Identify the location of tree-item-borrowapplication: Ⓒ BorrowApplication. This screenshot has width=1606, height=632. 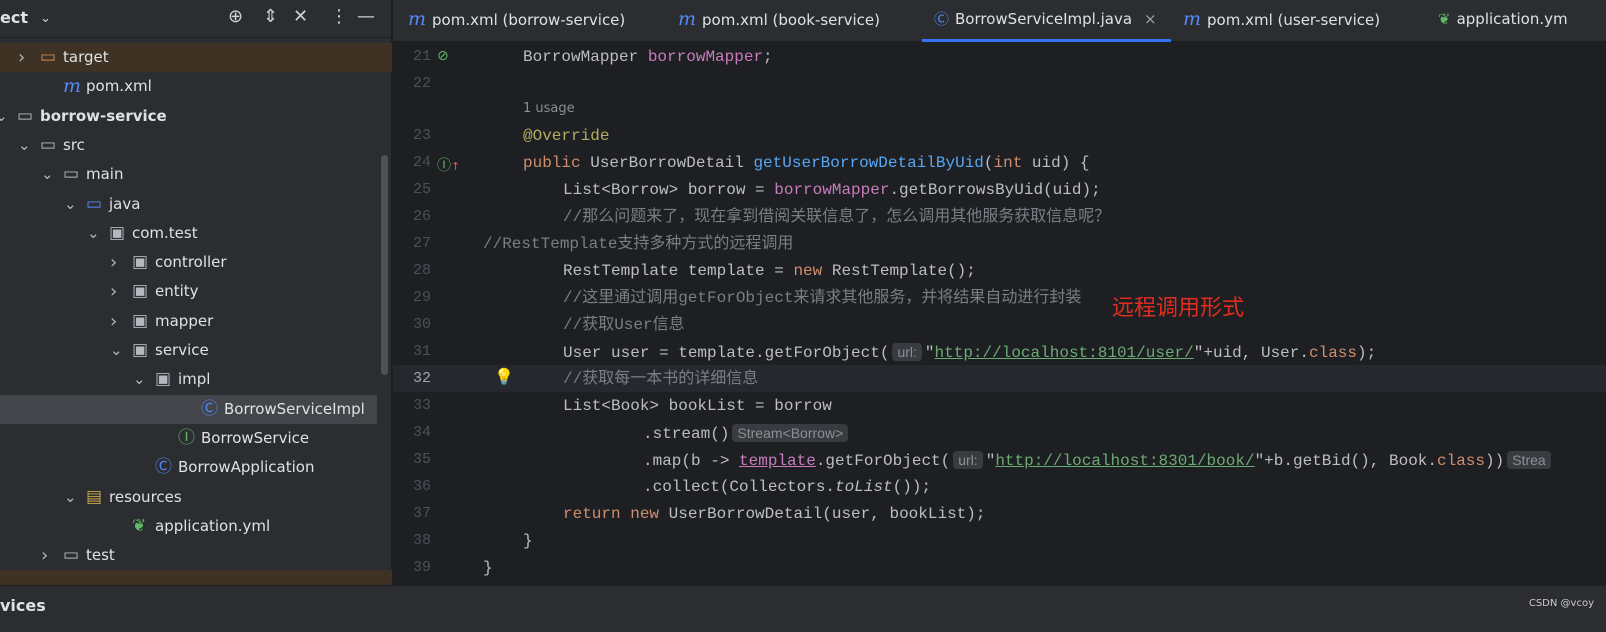
(196, 467).